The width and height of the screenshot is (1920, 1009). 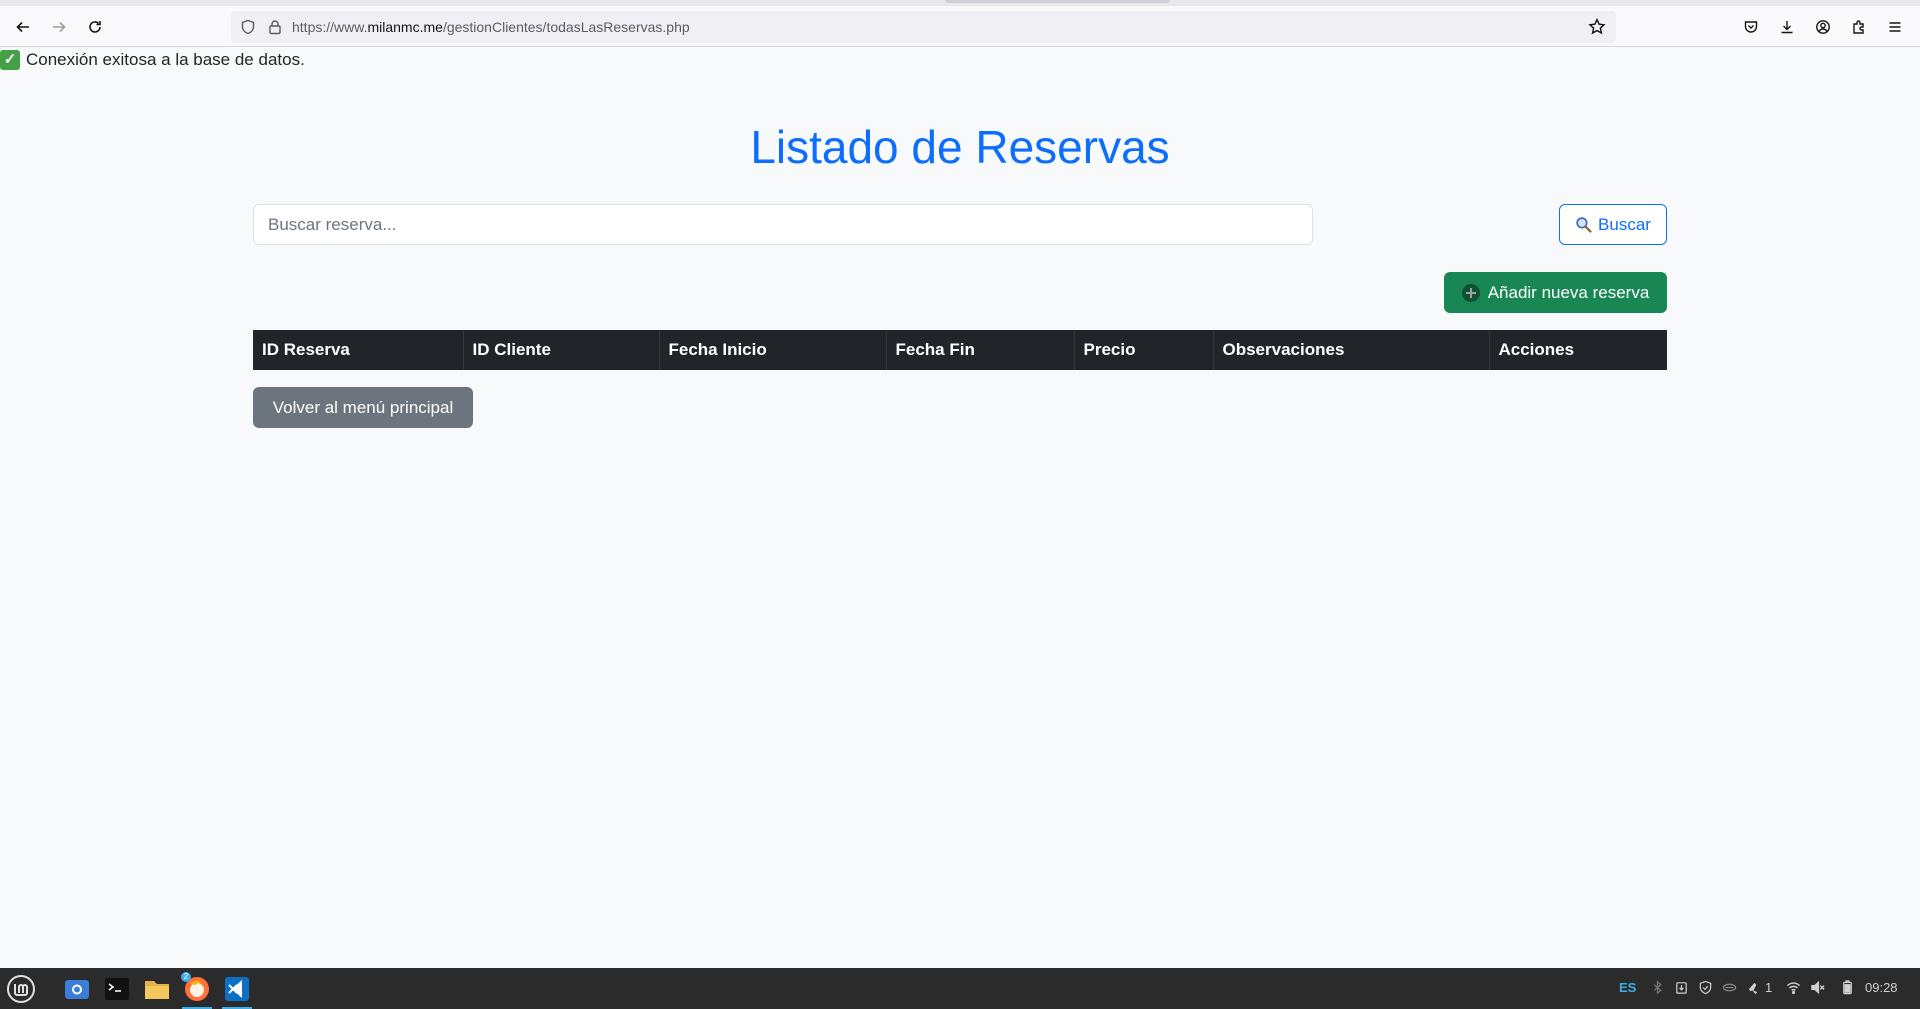 What do you see at coordinates (980, 350) in the screenshot?
I see `column-header-fecha-fin: Fecha Fin` at bounding box center [980, 350].